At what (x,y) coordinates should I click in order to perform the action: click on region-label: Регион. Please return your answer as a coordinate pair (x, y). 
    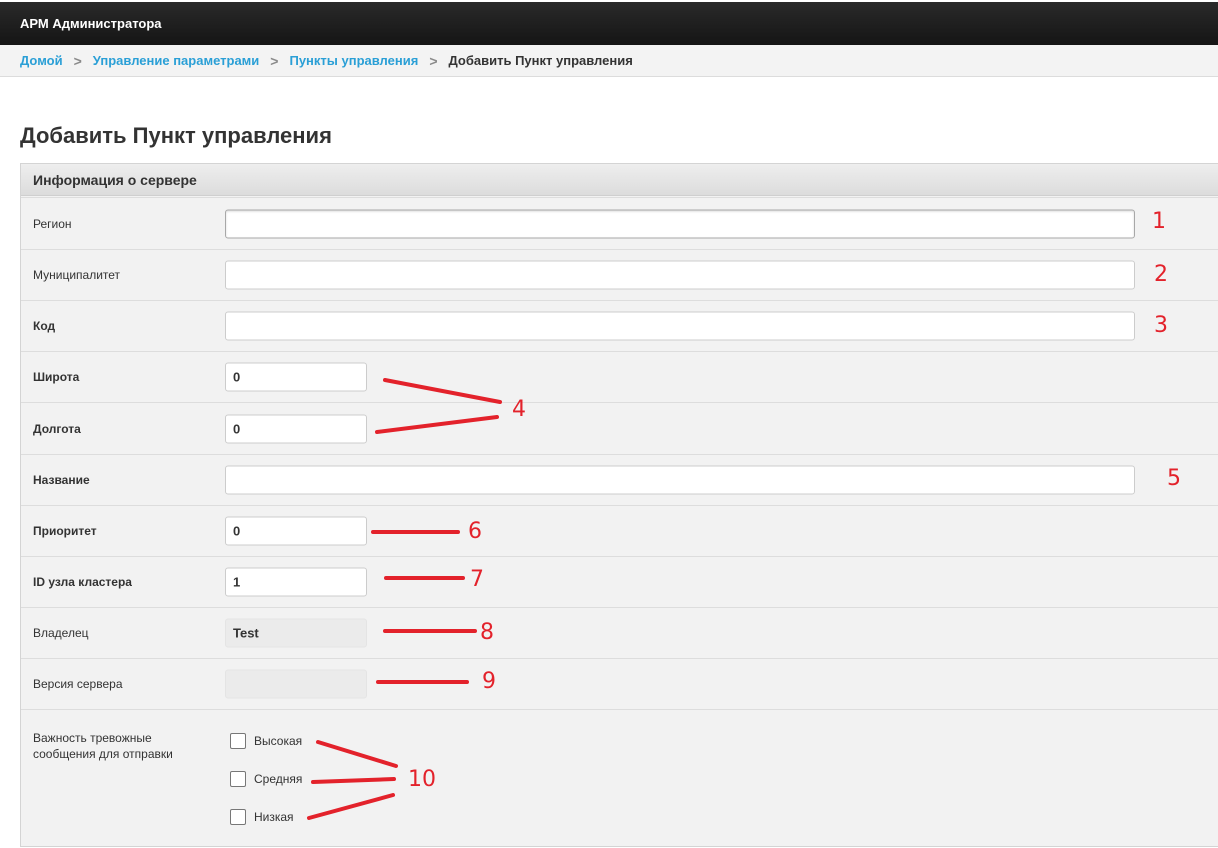
    Looking at the image, I should click on (52, 223).